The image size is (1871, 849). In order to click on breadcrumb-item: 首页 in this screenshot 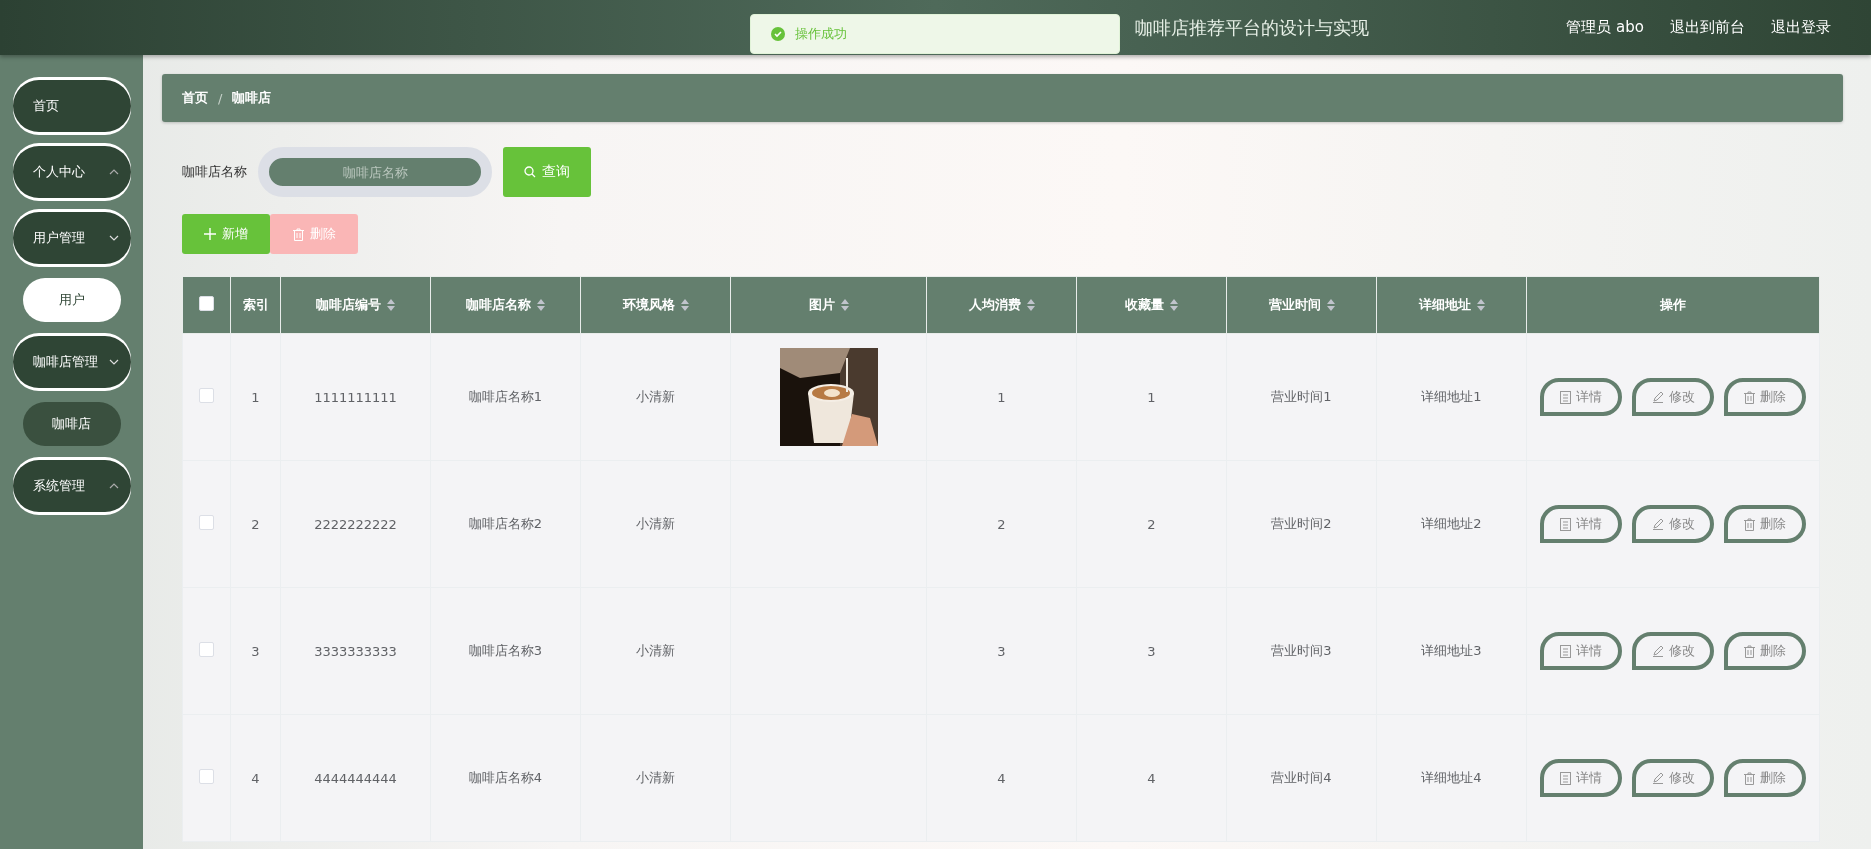, I will do `click(195, 98)`.